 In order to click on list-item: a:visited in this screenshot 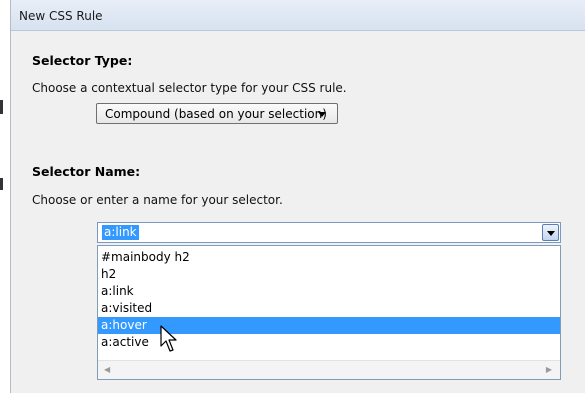, I will do `click(329, 308)`.